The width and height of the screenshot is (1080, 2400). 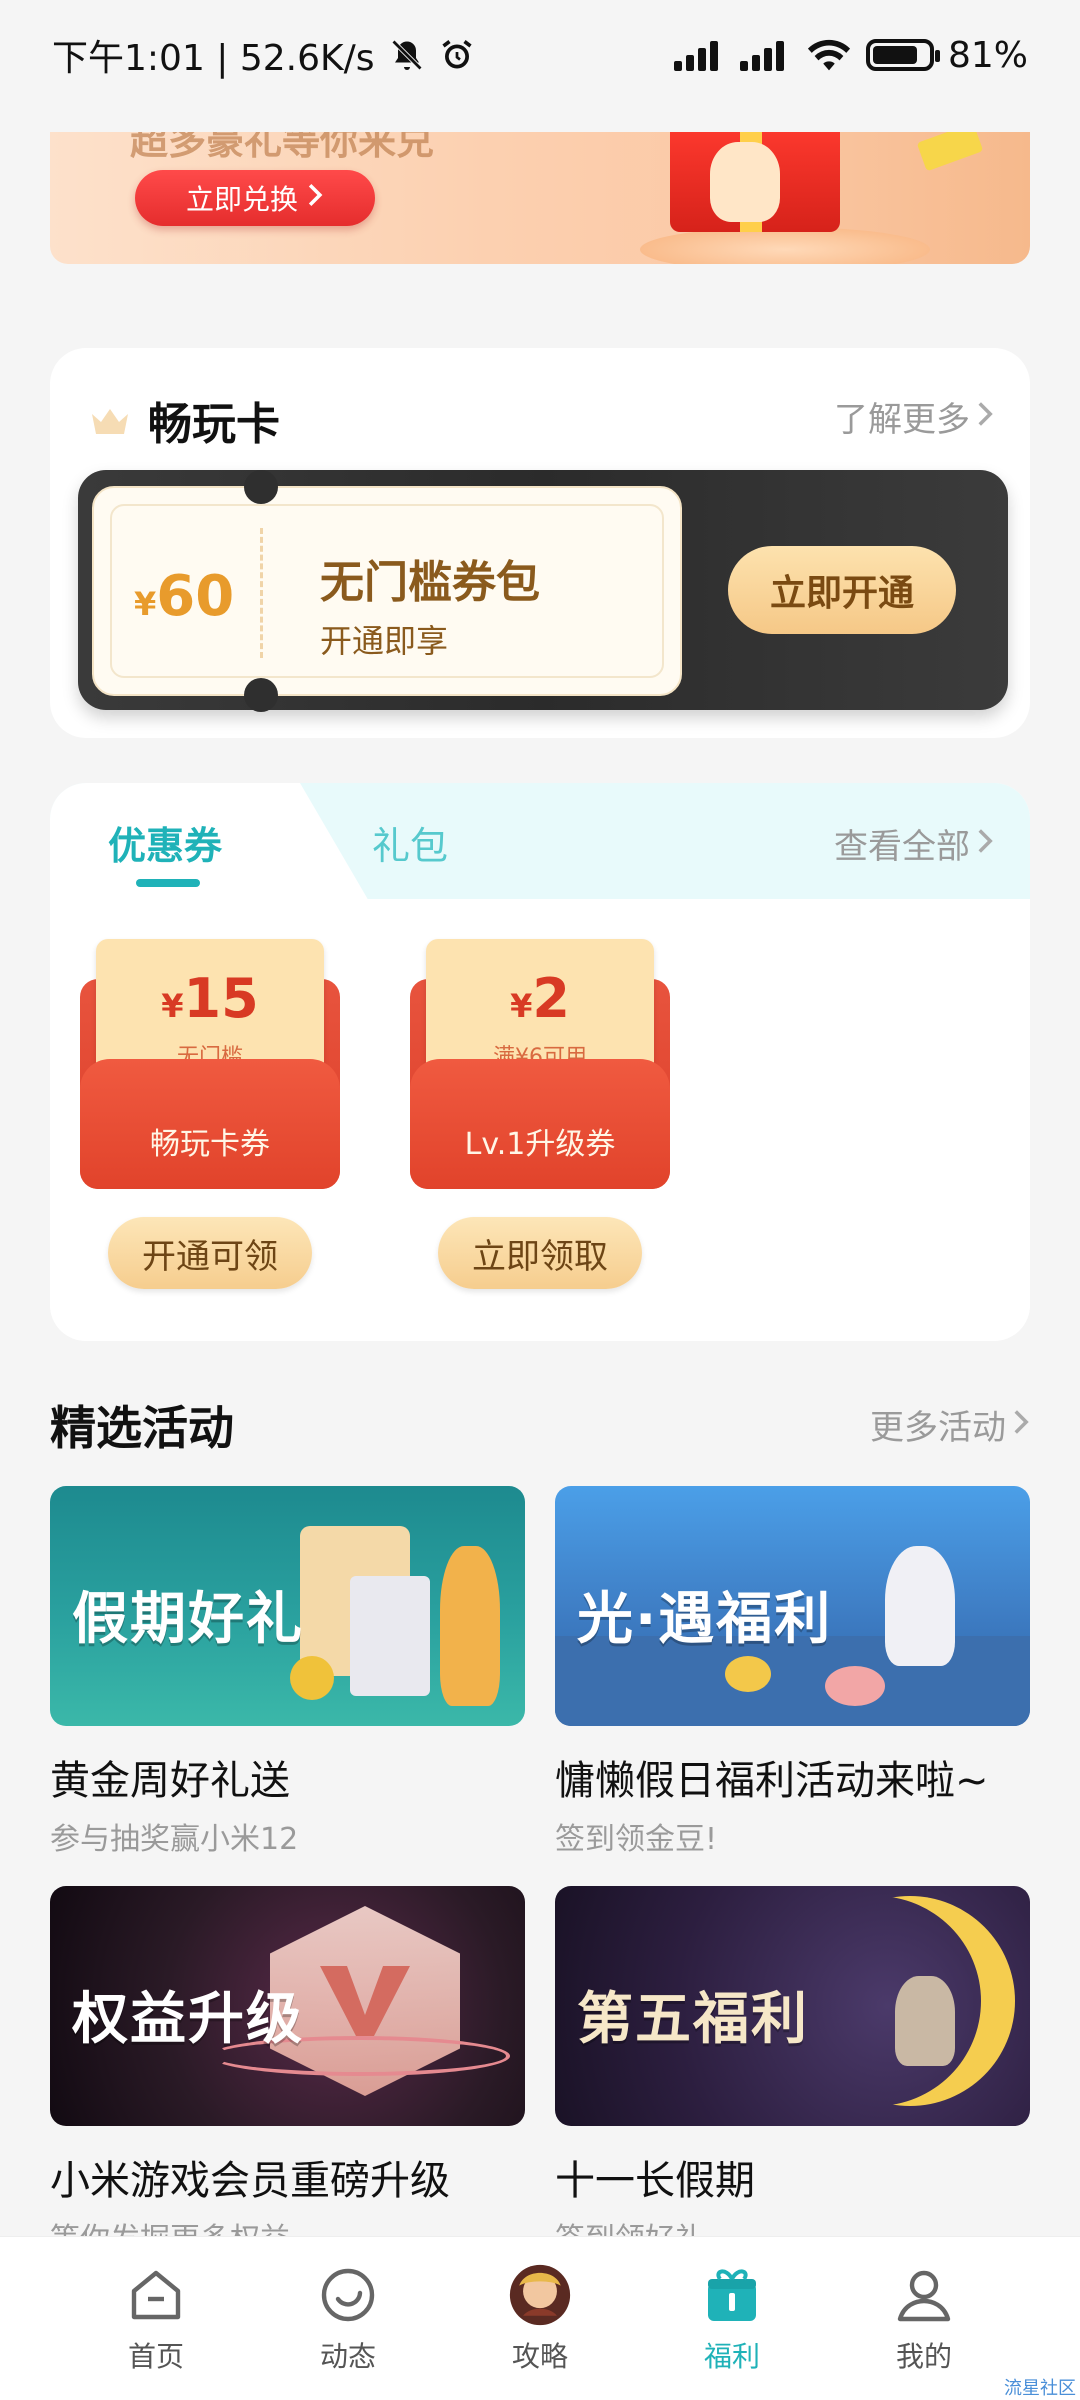 What do you see at coordinates (210, 1064) in the screenshot?
I see `coupon-card: ¥15 无门槛 畅玩卡券` at bounding box center [210, 1064].